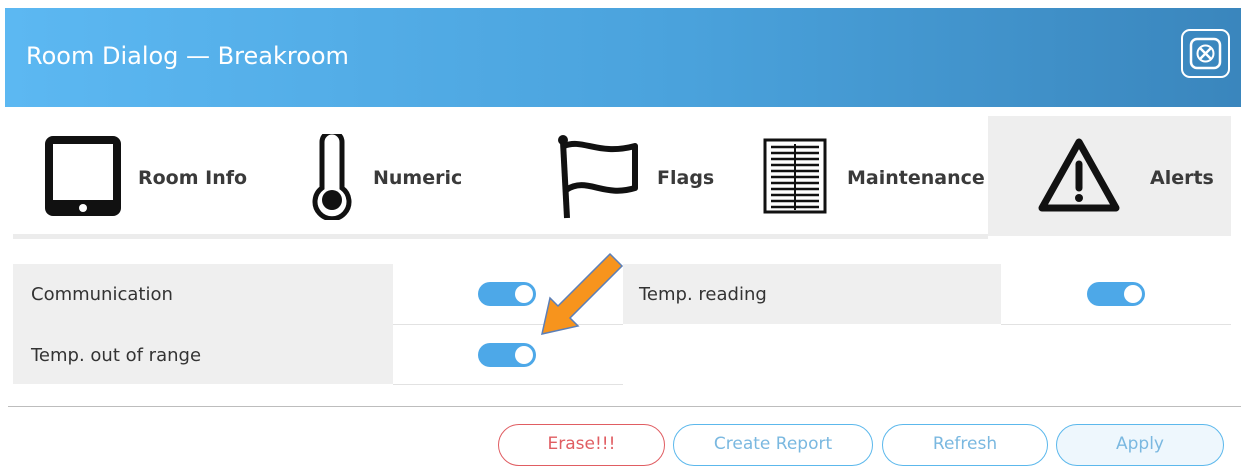 The height and width of the screenshot is (474, 1241). Describe the element at coordinates (1140, 445) in the screenshot. I see `apply-button: Apply` at that location.